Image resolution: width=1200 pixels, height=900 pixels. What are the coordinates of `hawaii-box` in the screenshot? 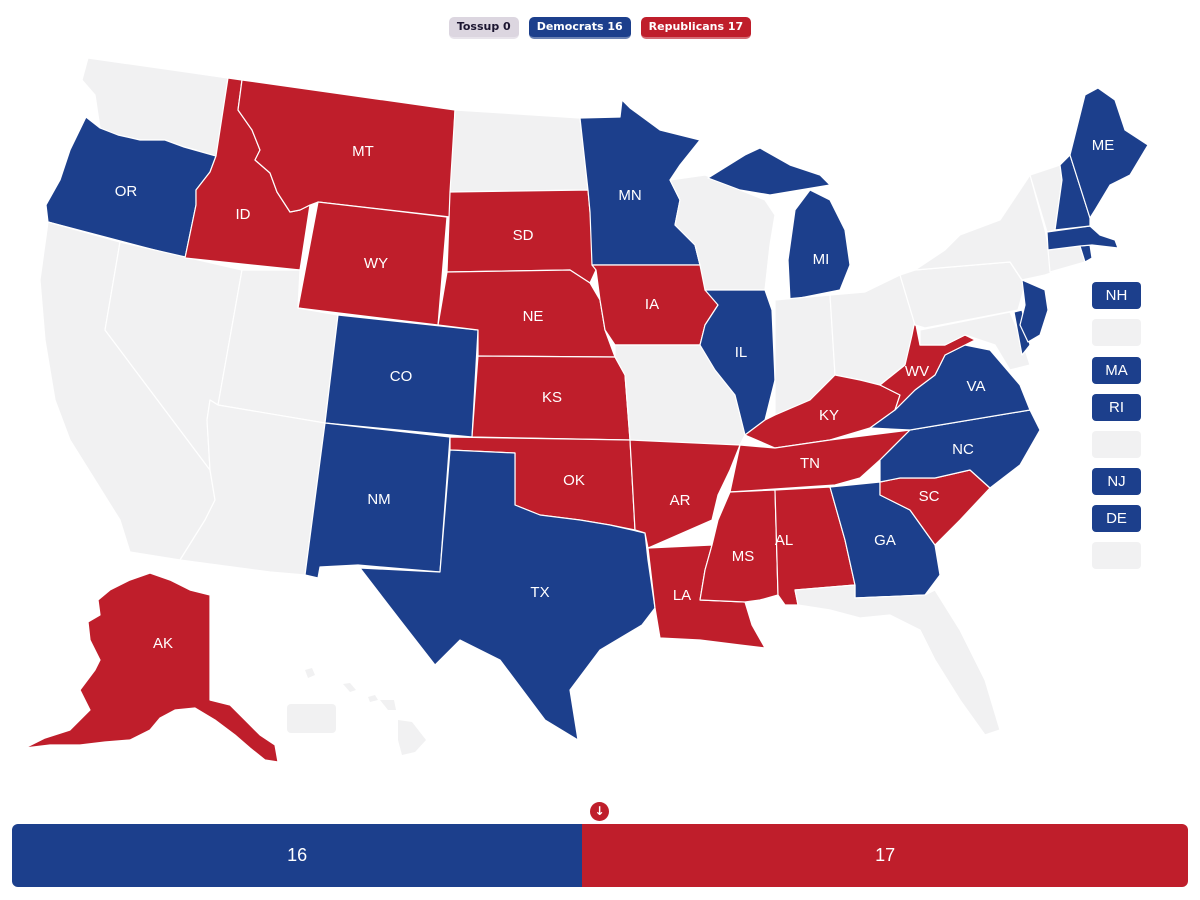 It's located at (311, 718).